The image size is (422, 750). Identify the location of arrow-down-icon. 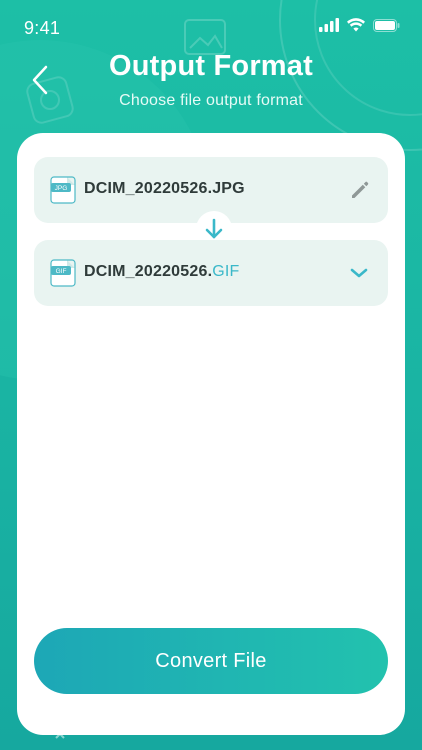
(214, 228).